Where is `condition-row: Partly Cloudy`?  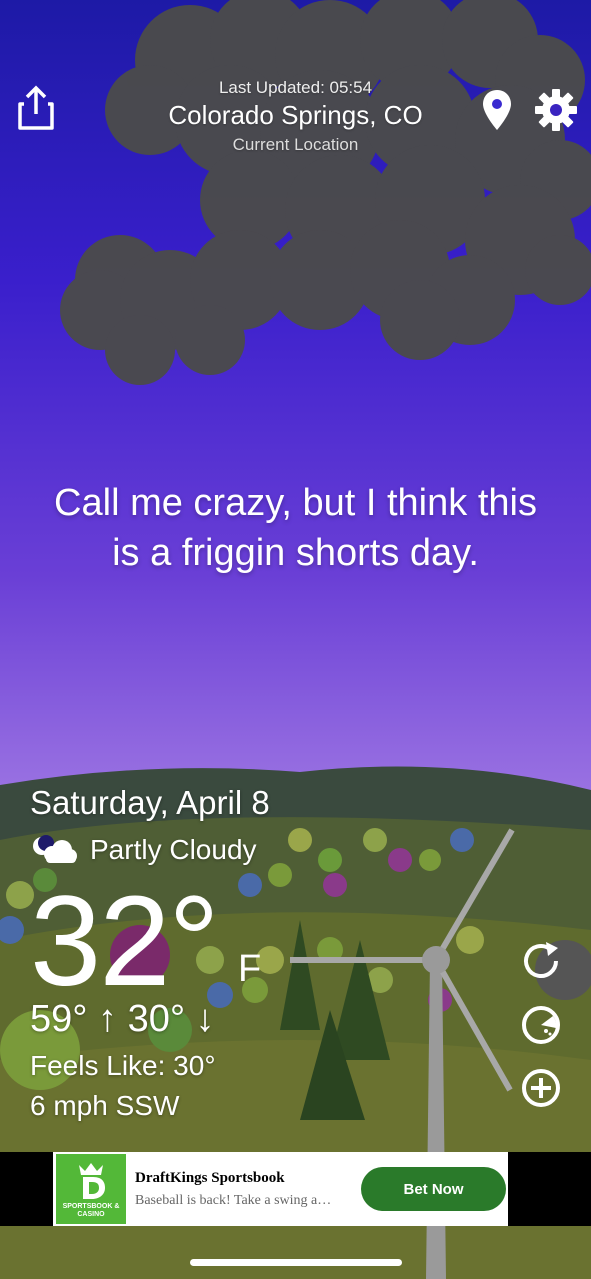 condition-row: Partly Cloudy is located at coordinates (150, 850).